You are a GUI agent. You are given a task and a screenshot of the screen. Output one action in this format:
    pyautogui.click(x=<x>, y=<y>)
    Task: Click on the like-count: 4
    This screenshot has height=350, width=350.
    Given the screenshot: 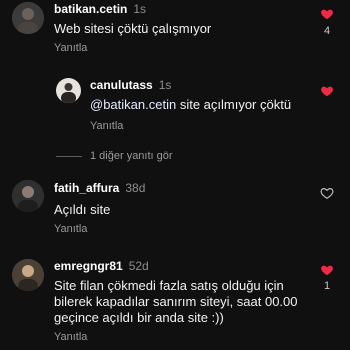 What is the action you would take?
    pyautogui.click(x=327, y=31)
    